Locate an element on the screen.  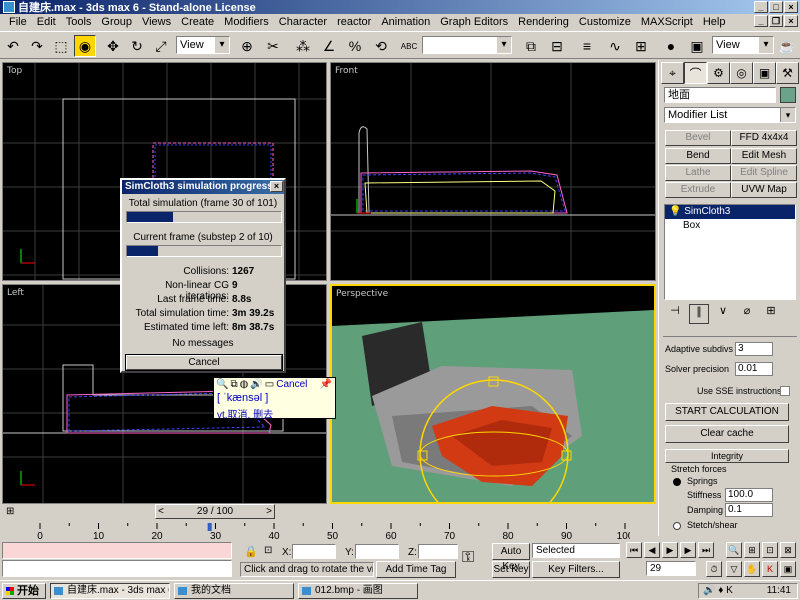
clear-cache-button: Clear cache is located at coordinates (727, 434).